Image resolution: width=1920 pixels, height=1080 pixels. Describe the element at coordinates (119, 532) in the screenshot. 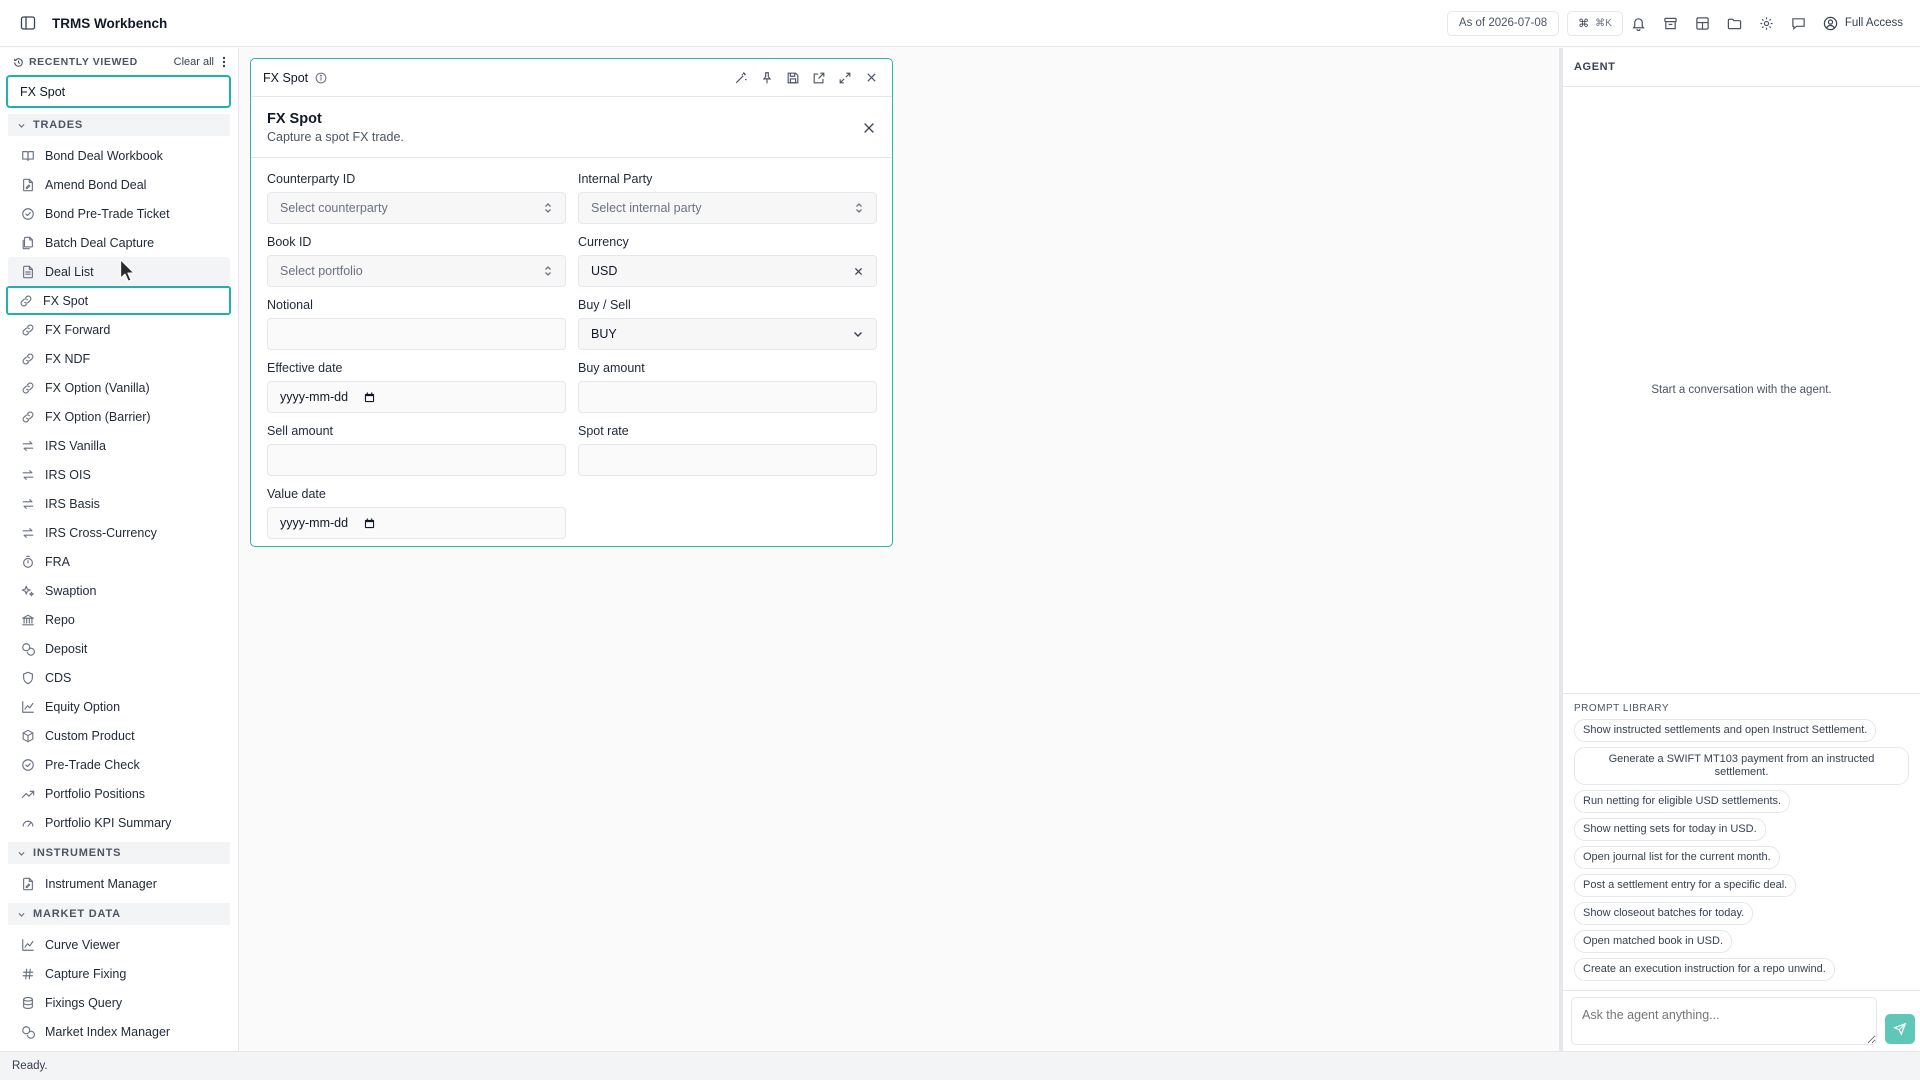

I see `sidebar-item-irs-cross-currency: IRS Cross-Currency` at that location.